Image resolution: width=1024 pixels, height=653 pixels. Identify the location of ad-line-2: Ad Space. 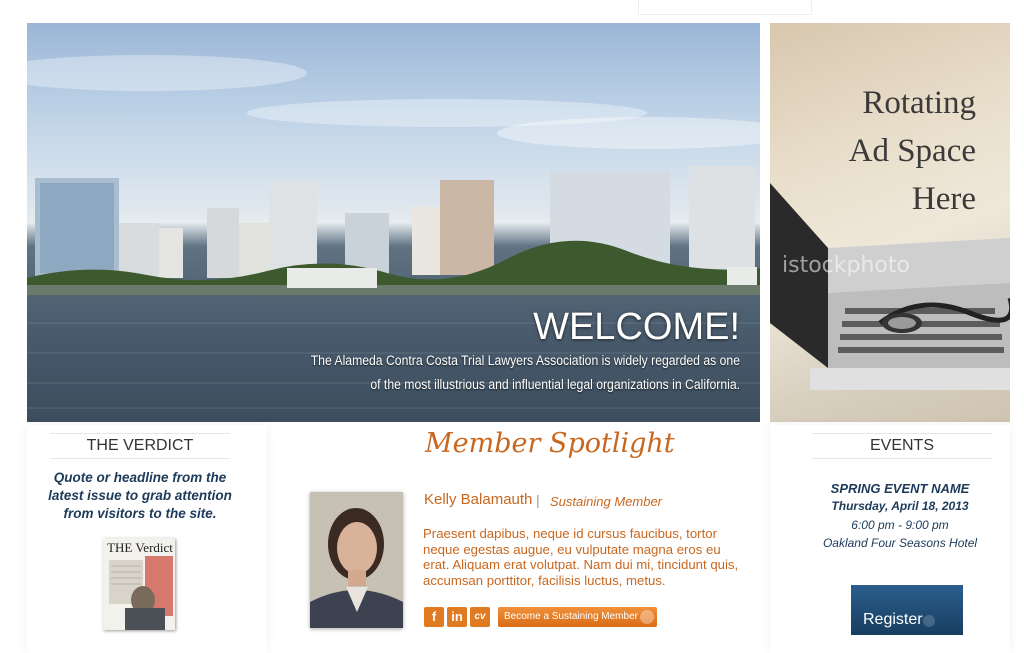
(912, 151).